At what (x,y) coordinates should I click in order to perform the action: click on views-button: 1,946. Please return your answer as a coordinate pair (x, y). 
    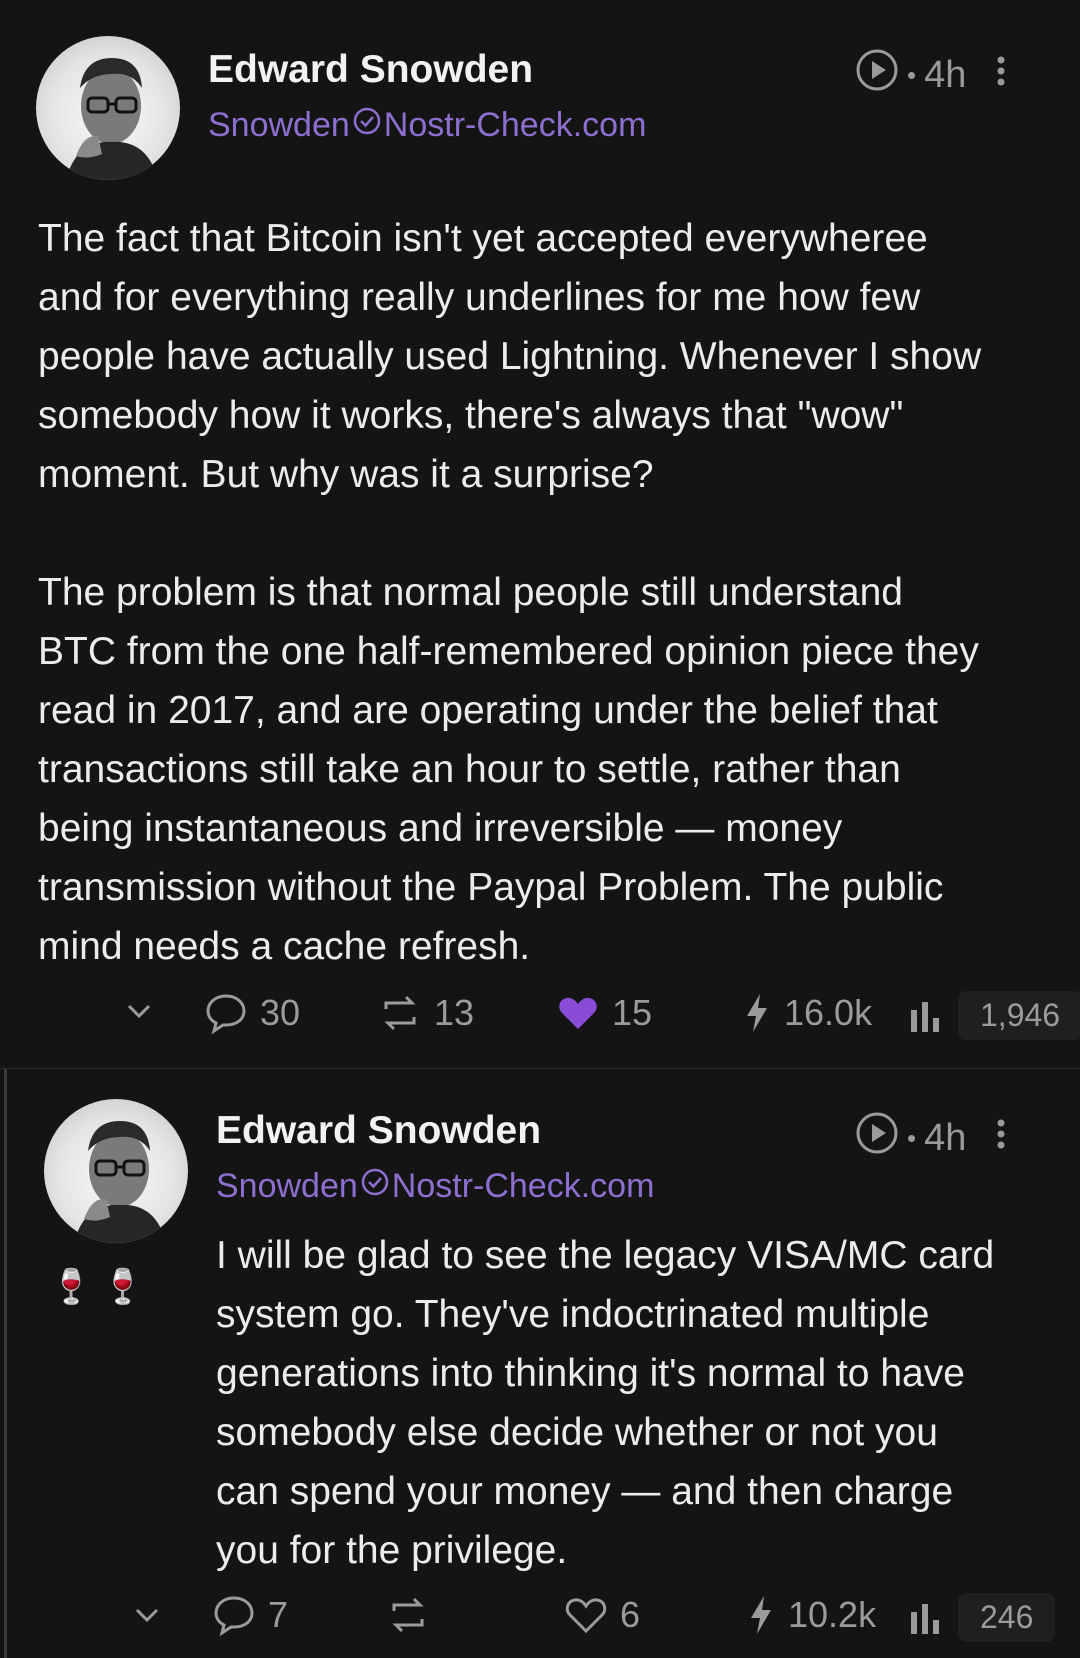
    Looking at the image, I should click on (994, 1015).